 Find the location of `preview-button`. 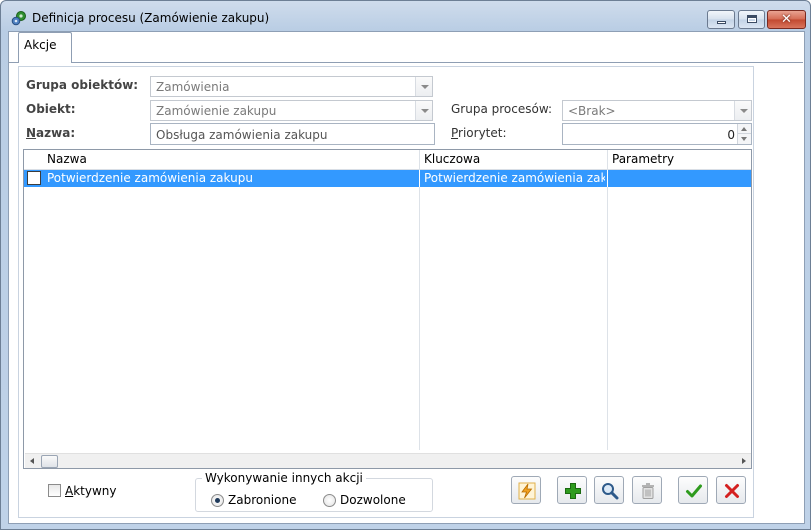

preview-button is located at coordinates (609, 490).